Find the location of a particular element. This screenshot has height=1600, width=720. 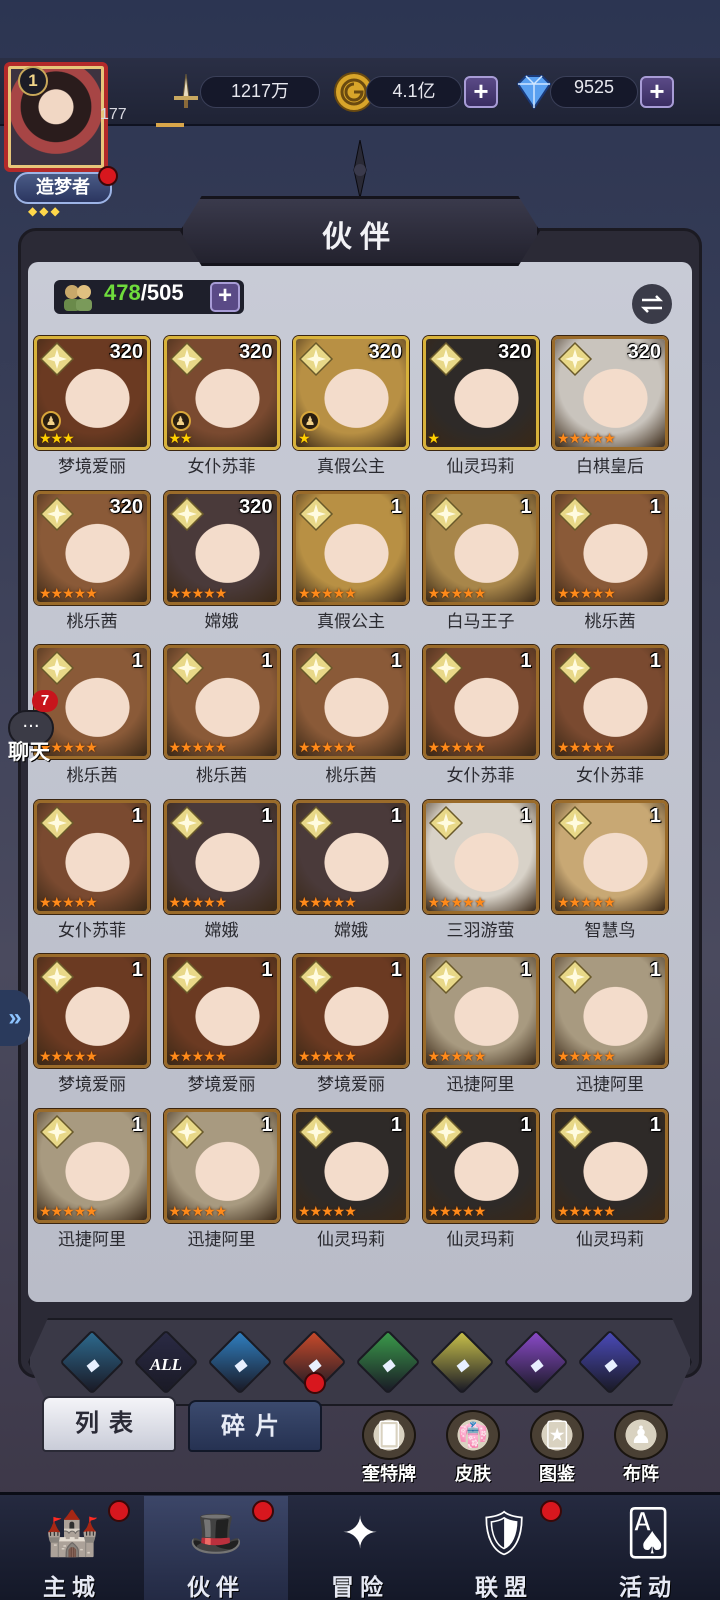

partner-name: 智慧鸟 is located at coordinates (610, 930).